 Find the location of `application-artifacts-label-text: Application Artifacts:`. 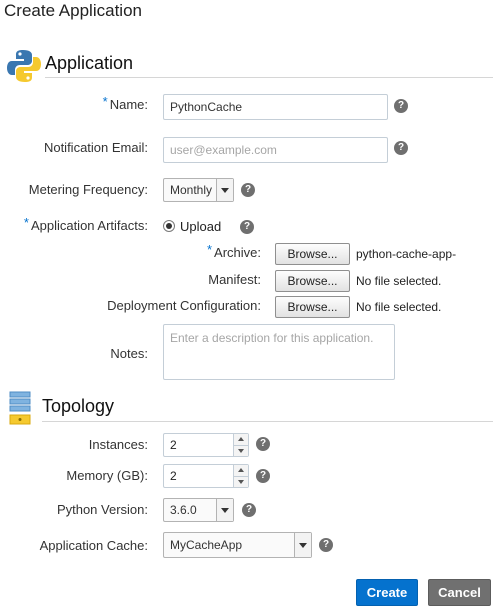

application-artifacts-label-text: Application Artifacts: is located at coordinates (89, 225).